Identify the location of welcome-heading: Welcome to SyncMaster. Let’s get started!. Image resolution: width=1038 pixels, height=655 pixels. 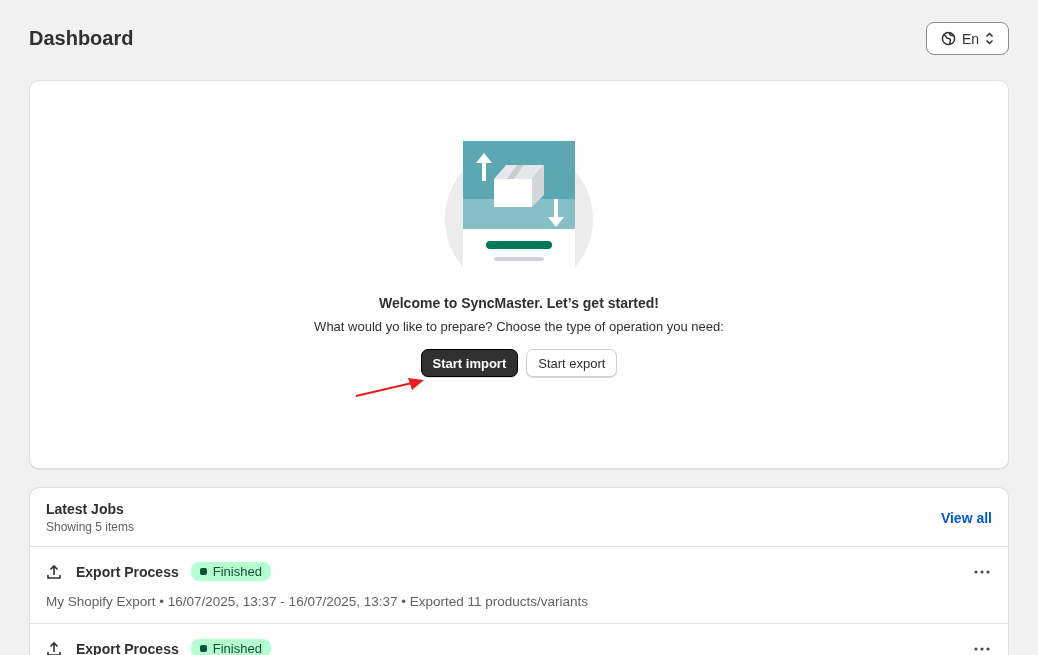
(519, 303).